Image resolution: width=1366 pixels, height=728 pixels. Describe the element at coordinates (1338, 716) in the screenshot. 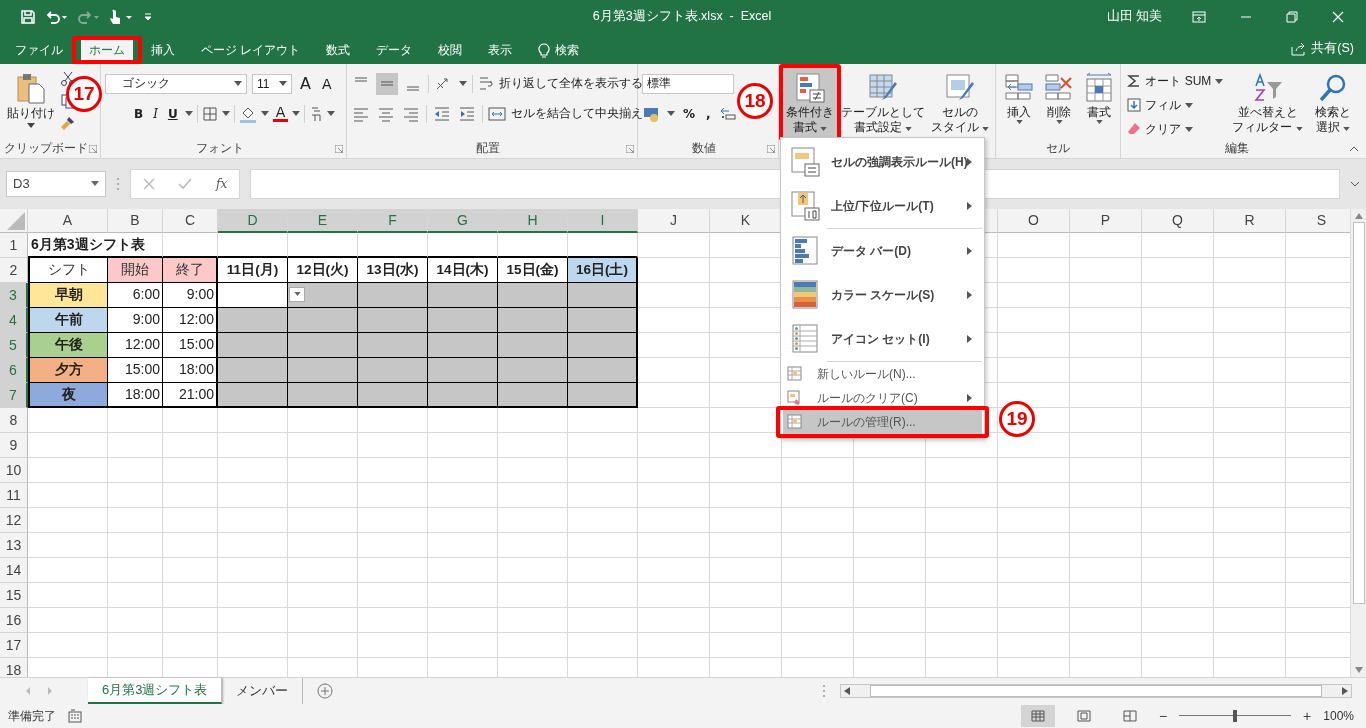

I see `zoom-level: 100%` at that location.